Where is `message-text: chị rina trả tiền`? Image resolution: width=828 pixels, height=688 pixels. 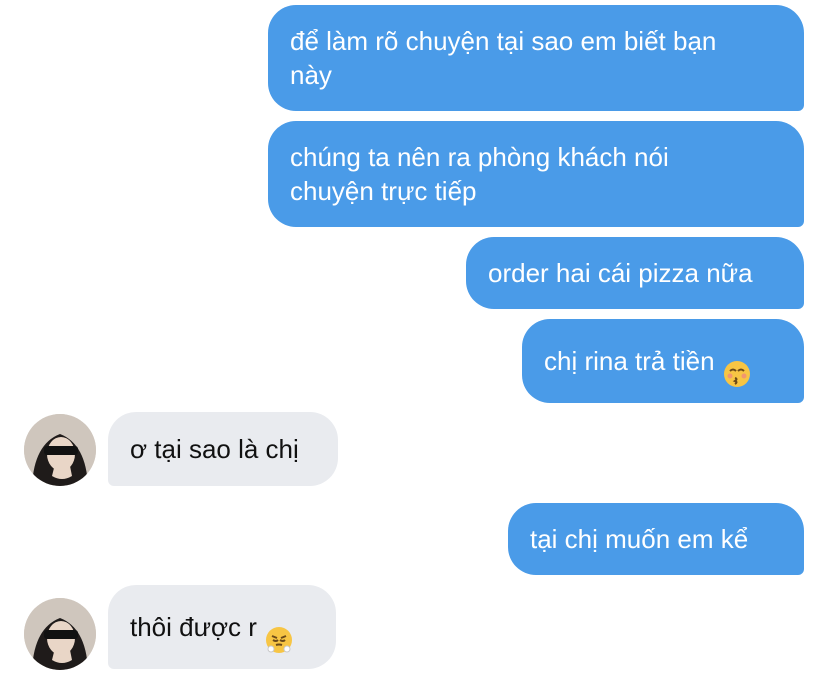
message-text: chị rina trả tiền is located at coordinates (629, 361).